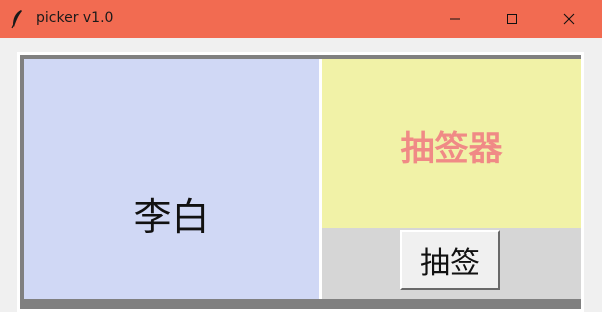 Image resolution: width=602 pixels, height=312 pixels. I want to click on button-panel: 抽签, so click(451, 263).